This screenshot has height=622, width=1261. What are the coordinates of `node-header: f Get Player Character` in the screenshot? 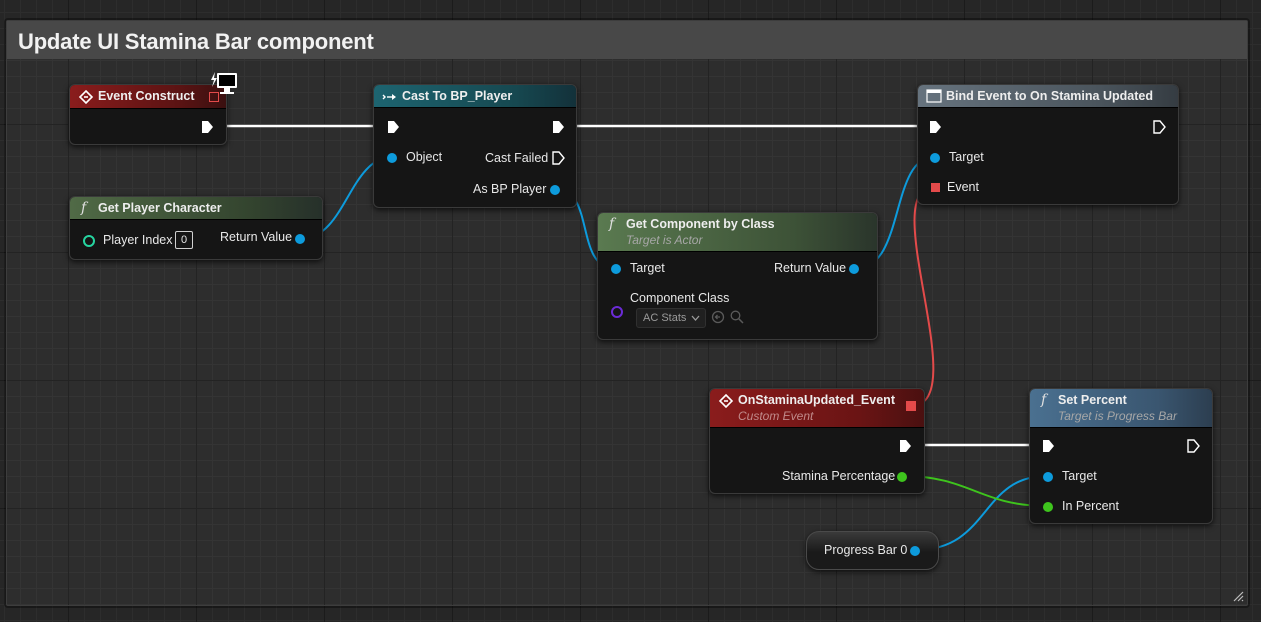 It's located at (196, 208).